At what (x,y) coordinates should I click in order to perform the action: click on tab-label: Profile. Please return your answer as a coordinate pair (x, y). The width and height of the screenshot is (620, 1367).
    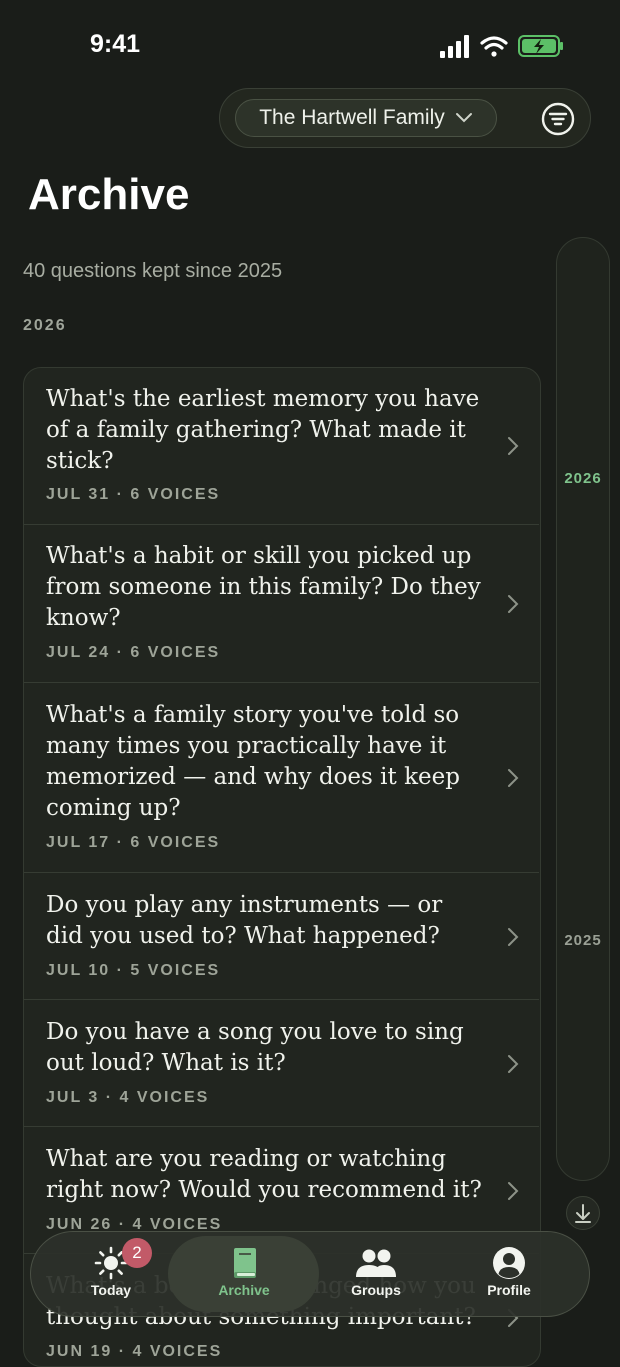
    Looking at the image, I should click on (509, 1290).